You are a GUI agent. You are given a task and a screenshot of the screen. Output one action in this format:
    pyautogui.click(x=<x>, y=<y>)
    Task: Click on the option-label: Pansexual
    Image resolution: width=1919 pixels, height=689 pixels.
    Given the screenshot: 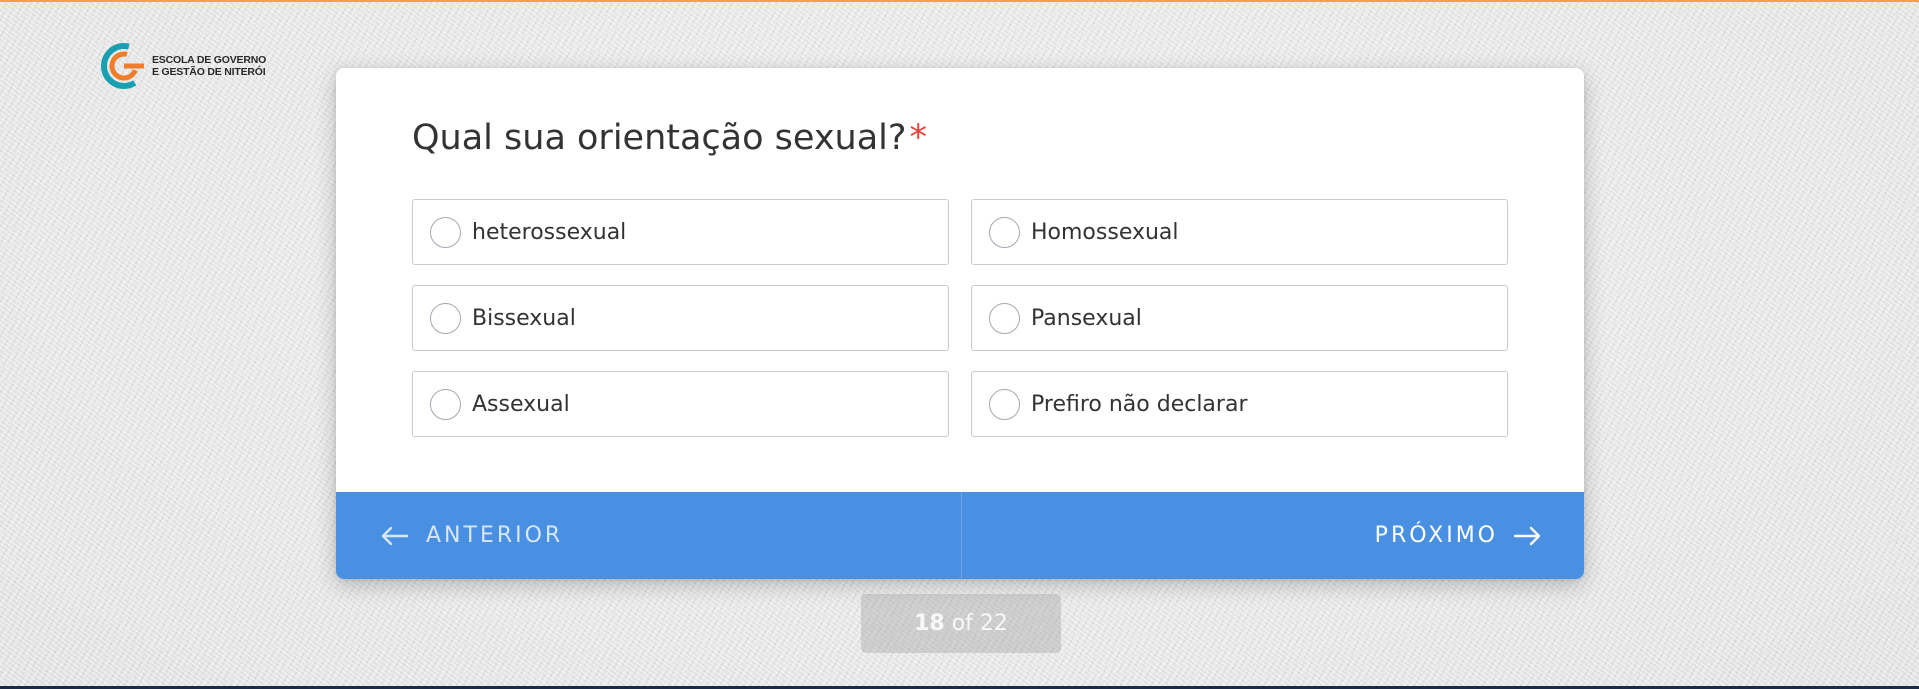 What is the action you would take?
    pyautogui.click(x=1086, y=318)
    